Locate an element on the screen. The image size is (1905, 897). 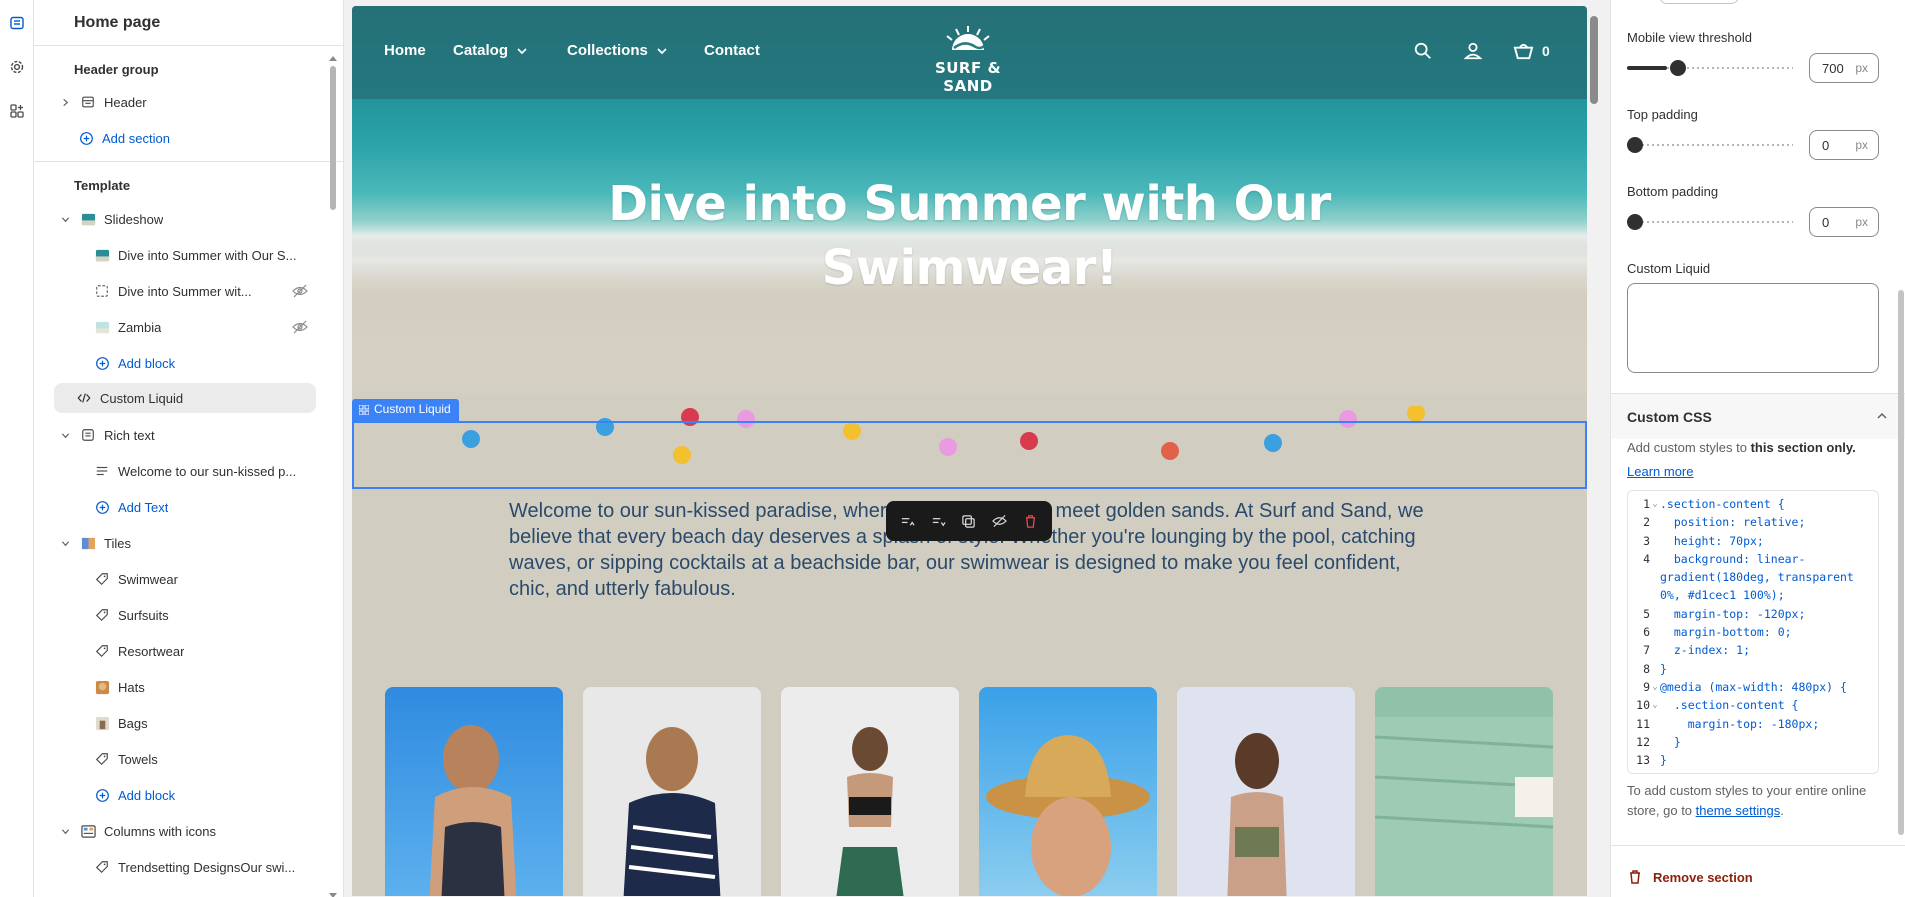
tab-edge is located at coordinates (1699, 2).